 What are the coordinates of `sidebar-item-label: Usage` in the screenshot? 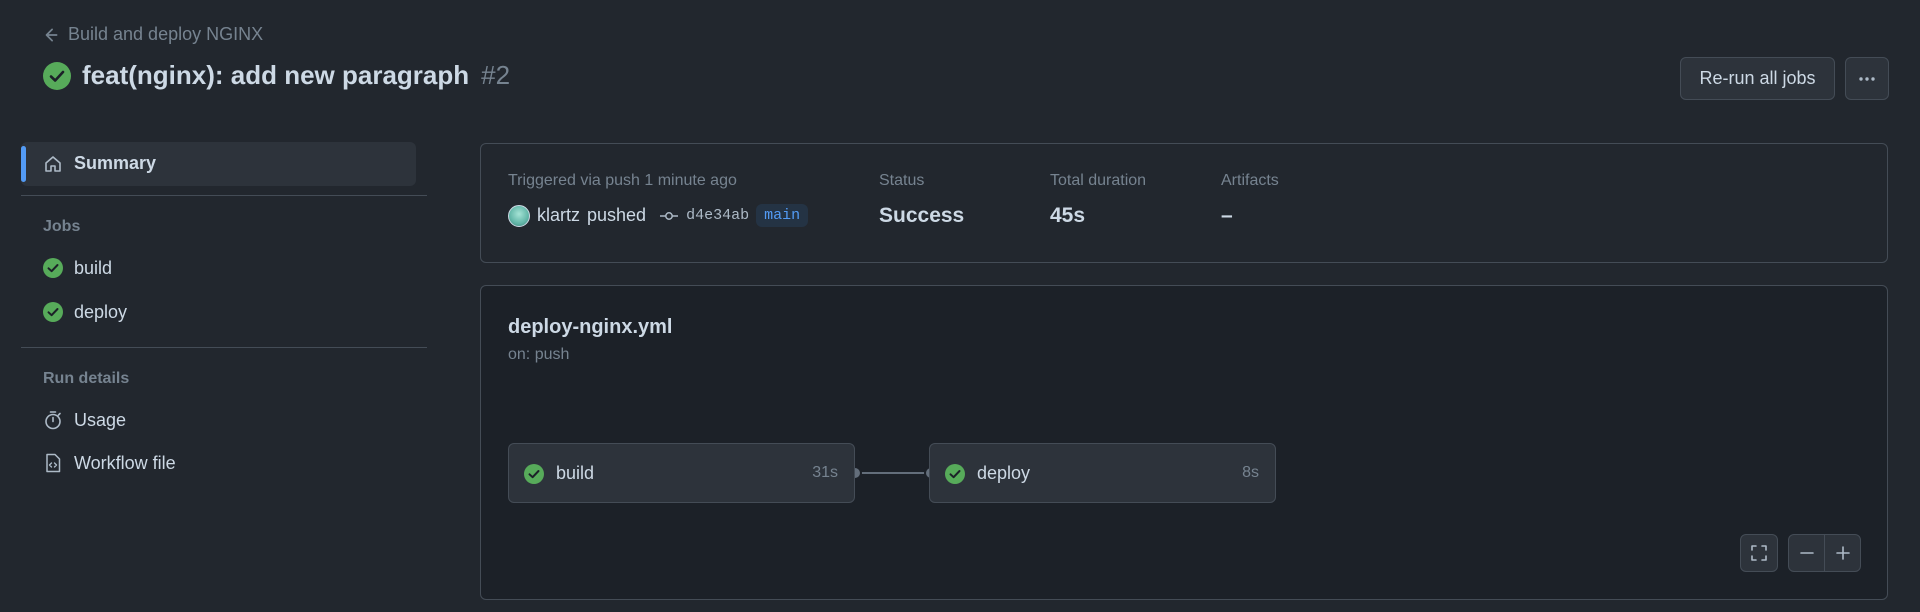 It's located at (100, 419).